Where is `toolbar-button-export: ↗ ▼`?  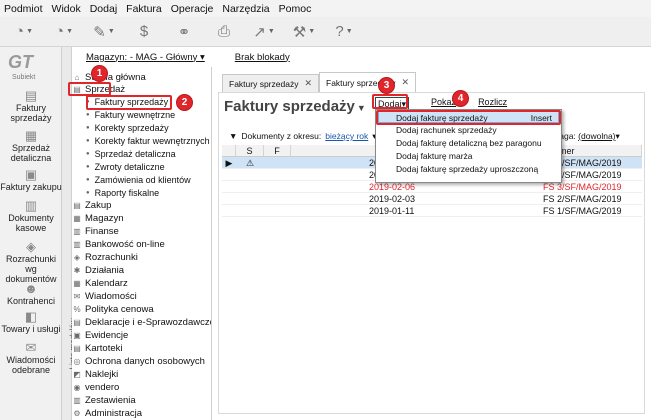 toolbar-button-export: ↗ ▼ is located at coordinates (264, 32).